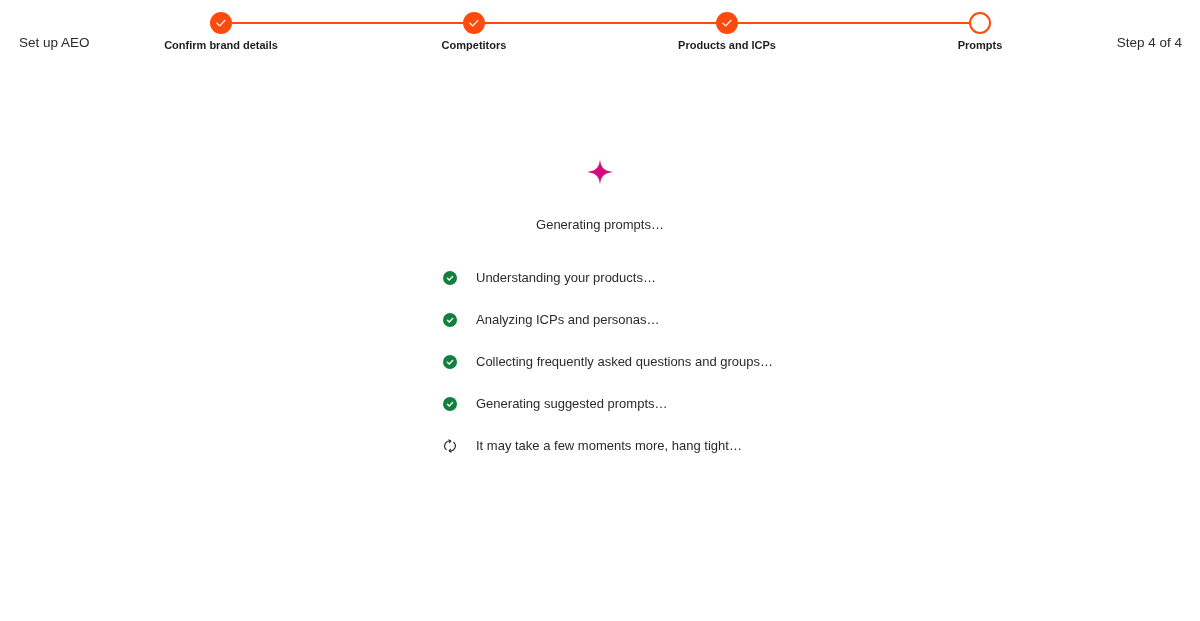 Image resolution: width=1200 pixels, height=621 pixels. I want to click on step-label: Competitors, so click(474, 45).